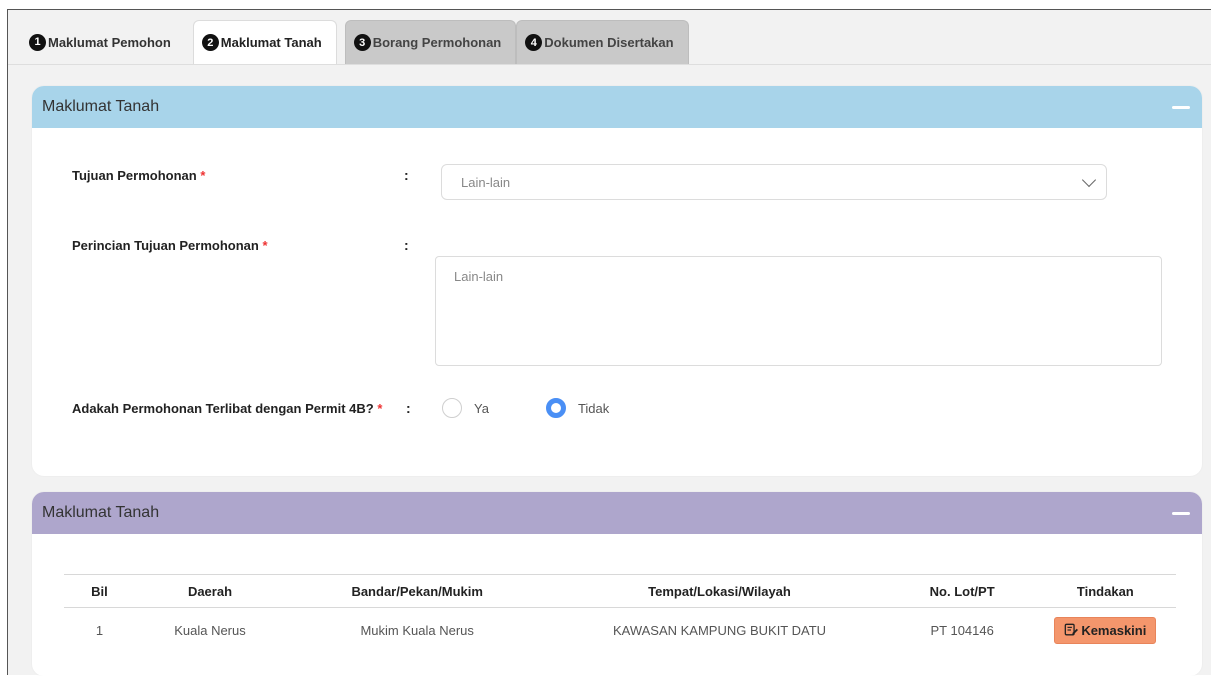 The width and height of the screenshot is (1211, 676). Describe the element at coordinates (1089, 179) in the screenshot. I see `chevron-down-icon` at that location.